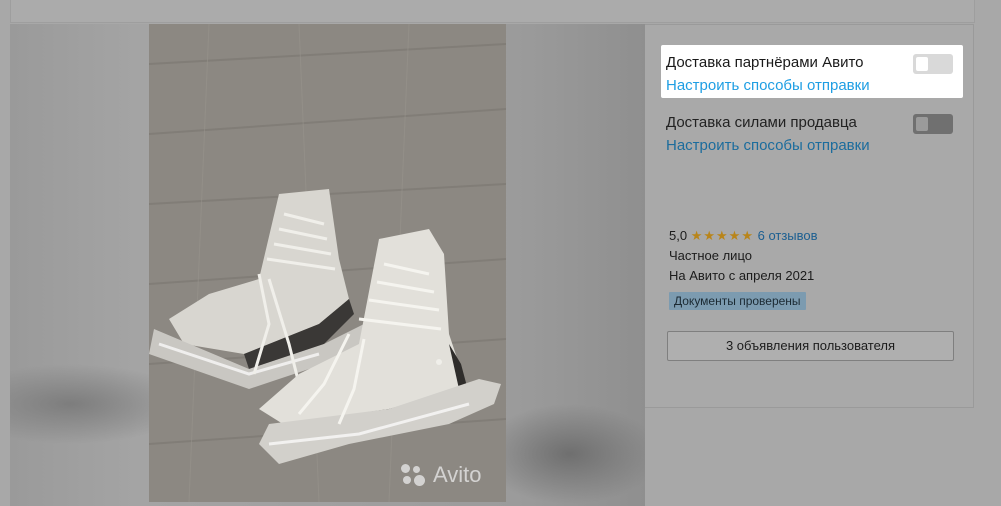 The image size is (1001, 506). What do you see at coordinates (768, 85) in the screenshot?
I see `delivery-partners-settings-link: Настроить способы отправки` at bounding box center [768, 85].